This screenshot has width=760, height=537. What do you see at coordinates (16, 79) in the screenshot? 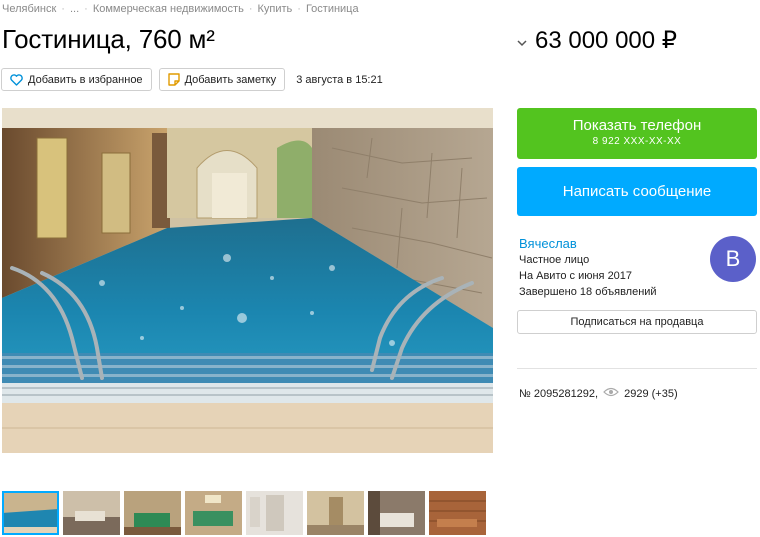
I see `heart-icon` at bounding box center [16, 79].